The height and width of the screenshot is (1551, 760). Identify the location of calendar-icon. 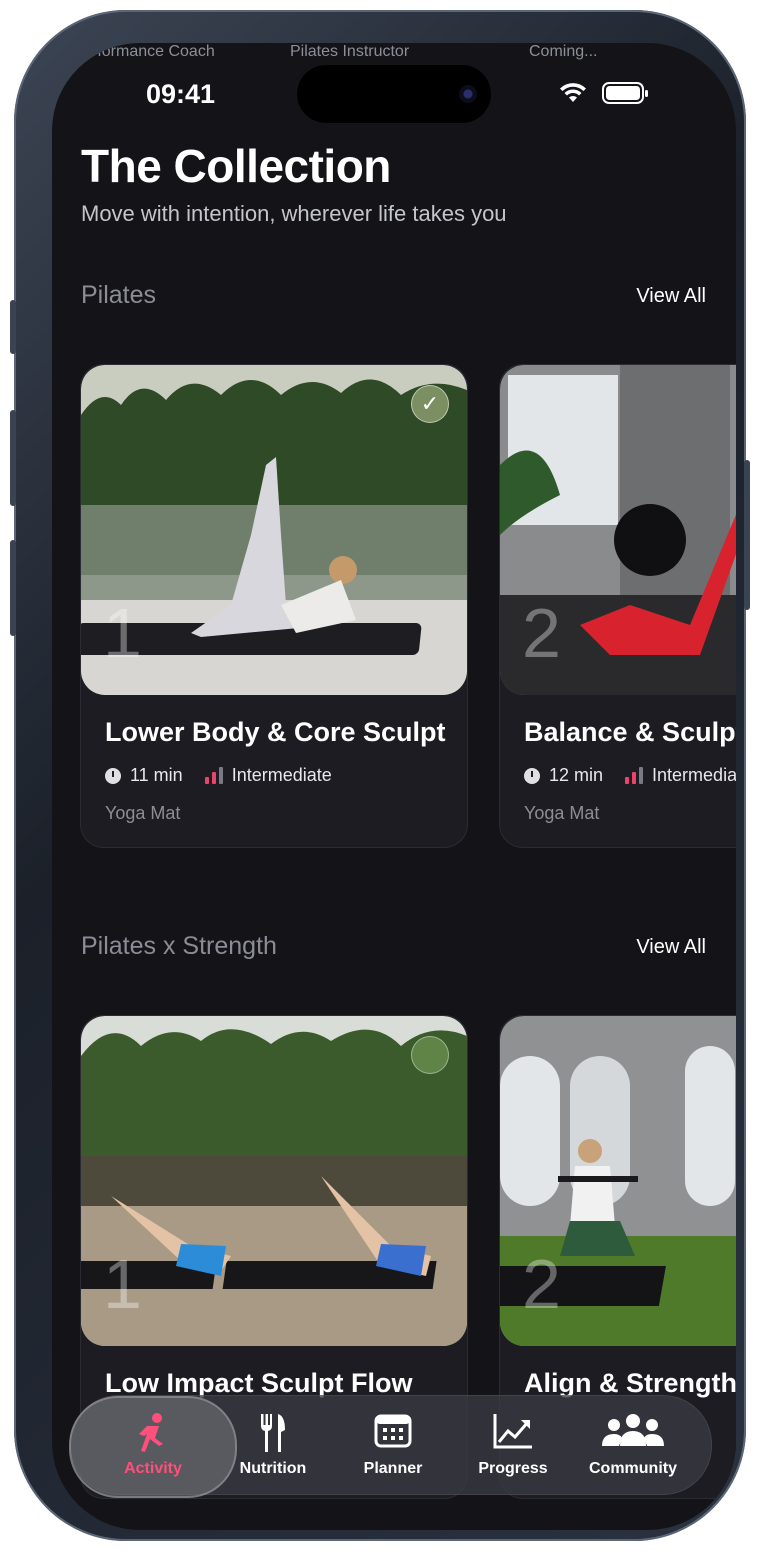
(393, 1431).